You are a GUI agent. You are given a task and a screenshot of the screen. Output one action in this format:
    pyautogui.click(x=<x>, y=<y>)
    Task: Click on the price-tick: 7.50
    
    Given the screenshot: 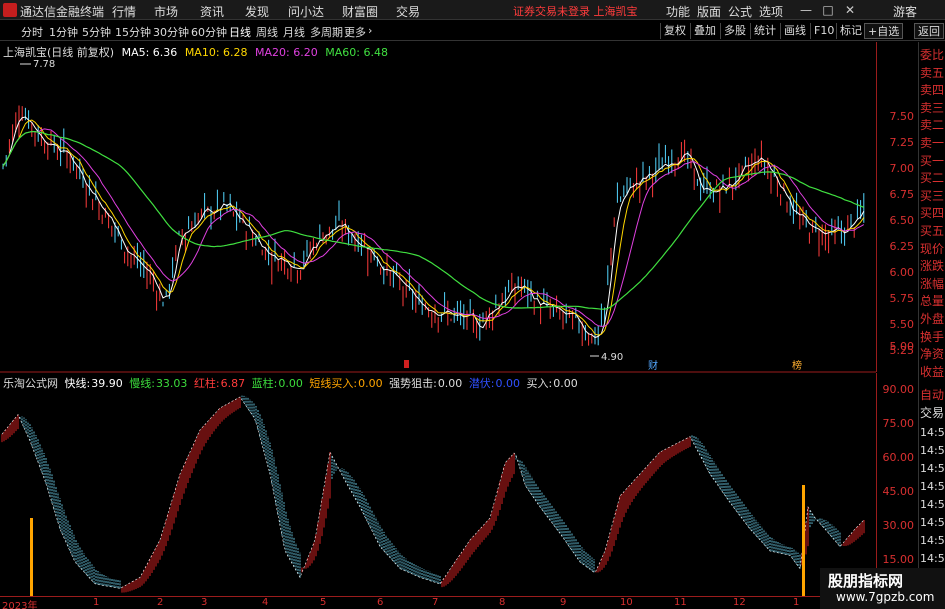 What is the action you would take?
    pyautogui.click(x=902, y=116)
    